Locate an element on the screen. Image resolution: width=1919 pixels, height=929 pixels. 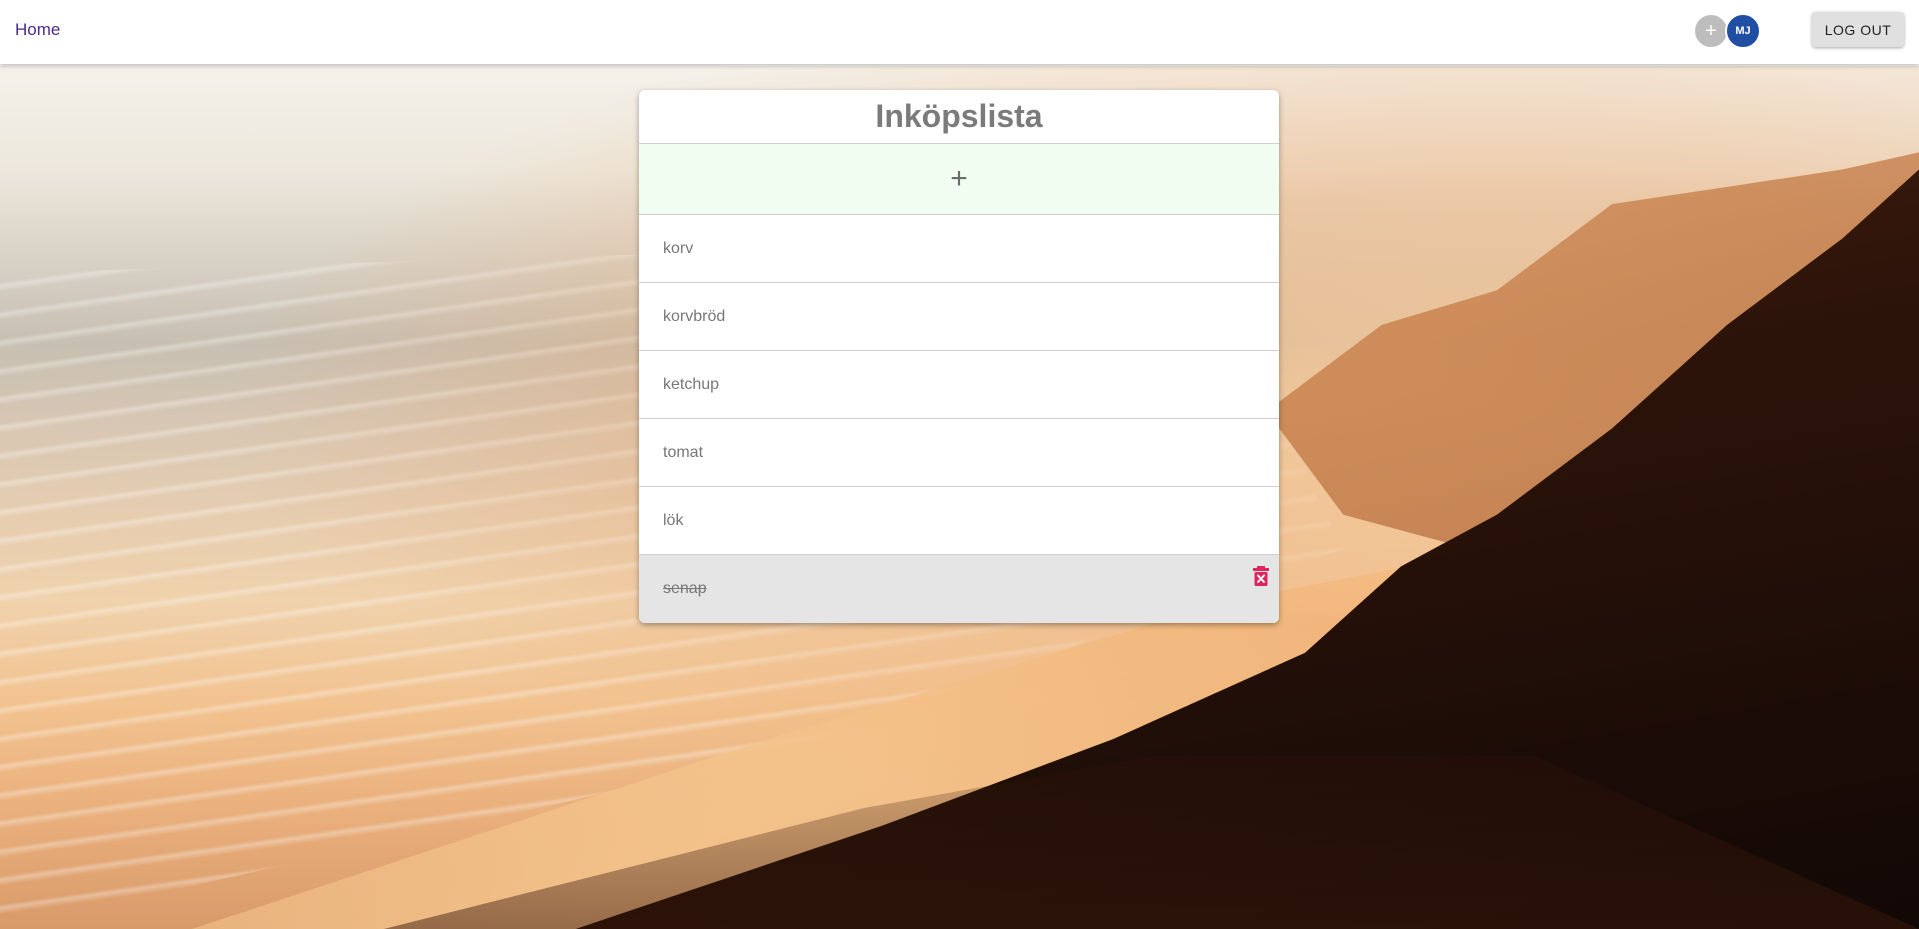
list-item: korvbröd is located at coordinates (959, 317).